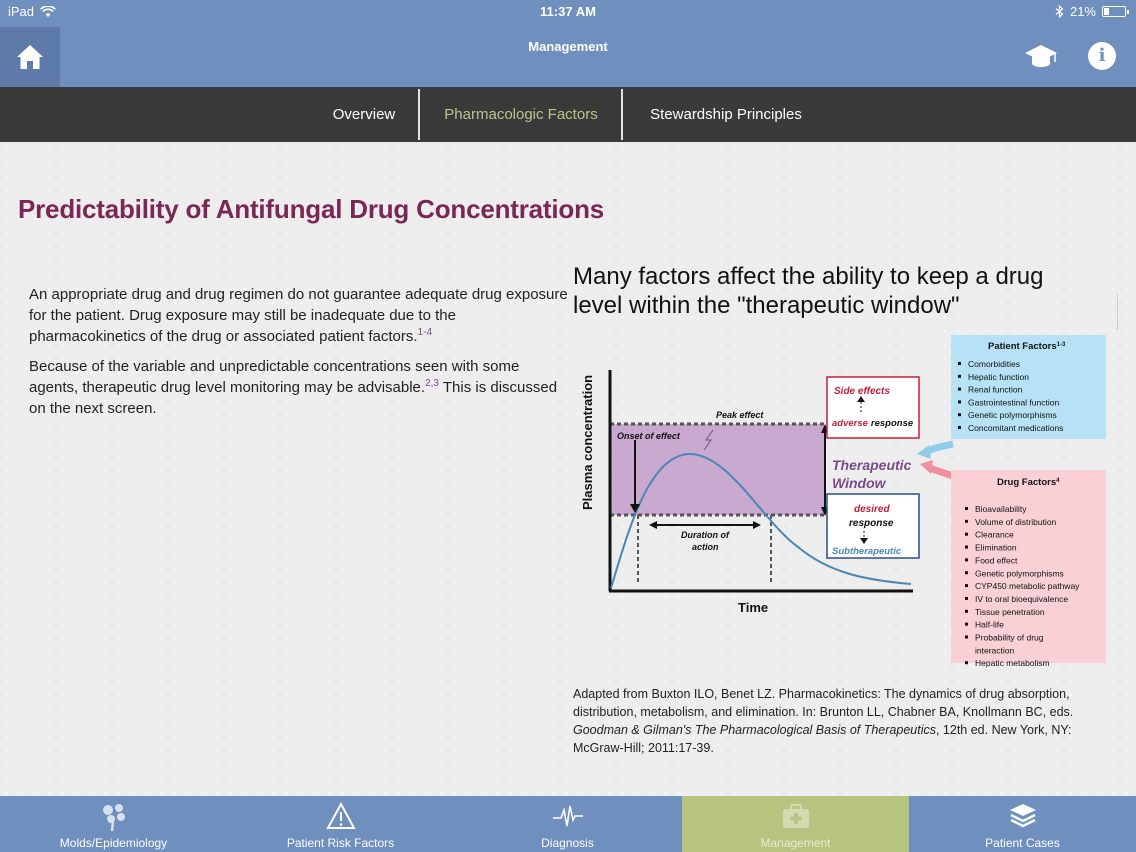 This screenshot has width=1136, height=852. What do you see at coordinates (340, 843) in the screenshot?
I see `bottom-tab-label: Patient Risk Factors` at bounding box center [340, 843].